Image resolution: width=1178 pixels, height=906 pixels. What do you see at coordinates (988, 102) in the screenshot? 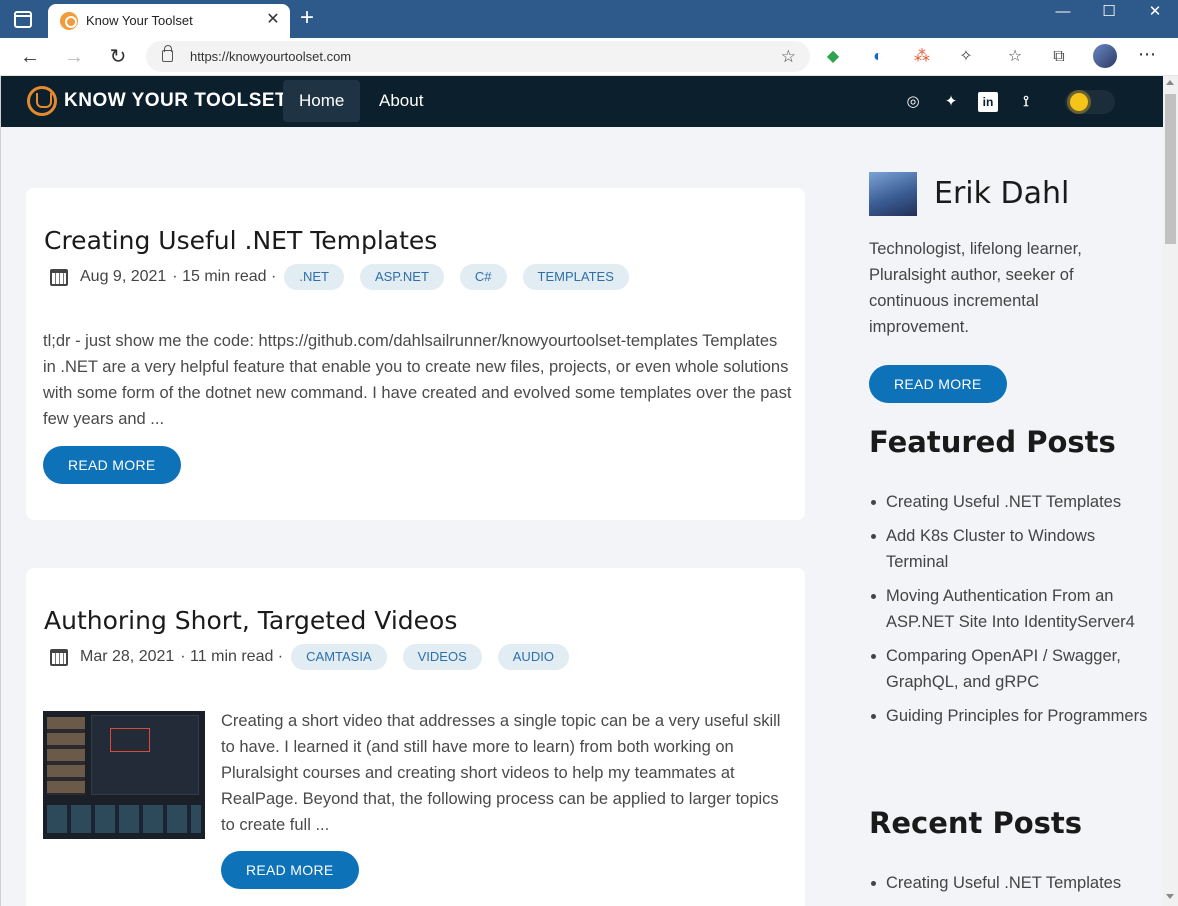
I see `linkedin-icon: in` at bounding box center [988, 102].